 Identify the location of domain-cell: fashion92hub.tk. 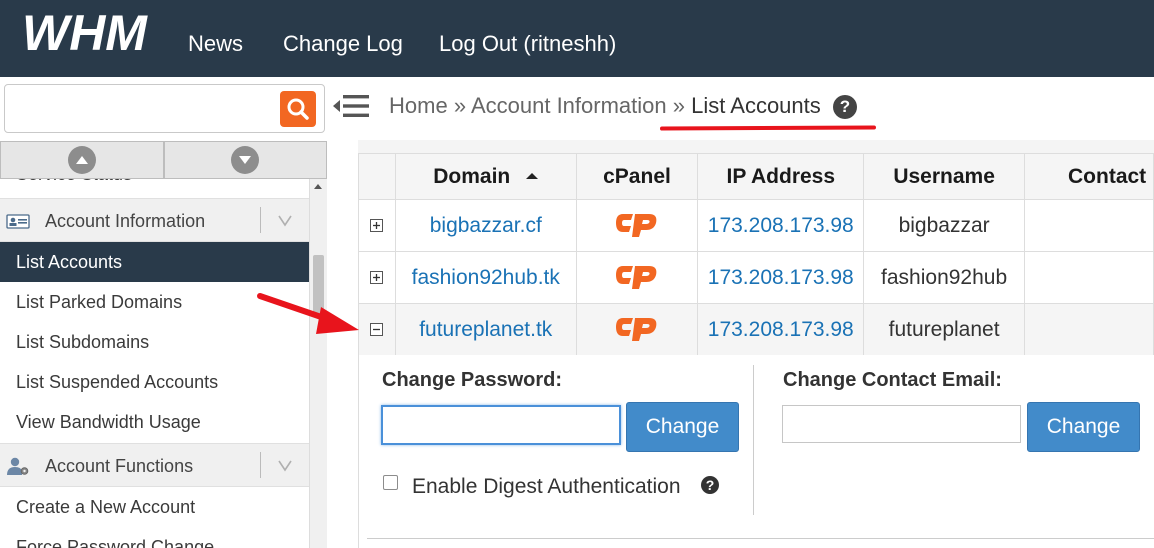
(485, 277).